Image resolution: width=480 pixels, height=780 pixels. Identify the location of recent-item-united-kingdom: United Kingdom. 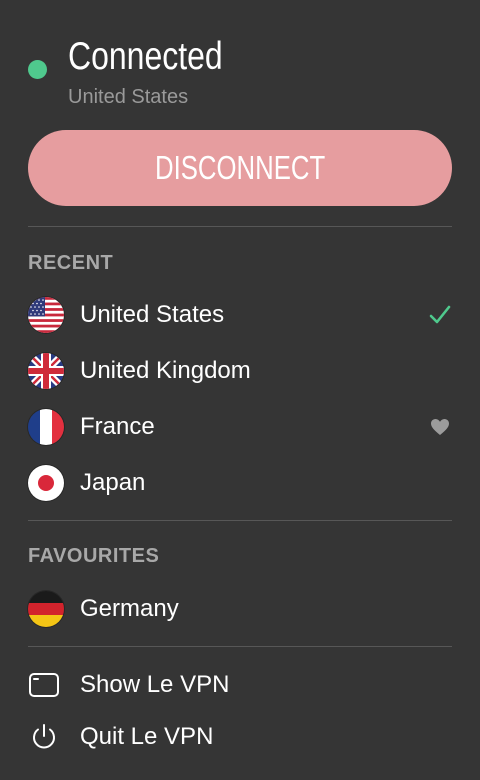
(240, 371).